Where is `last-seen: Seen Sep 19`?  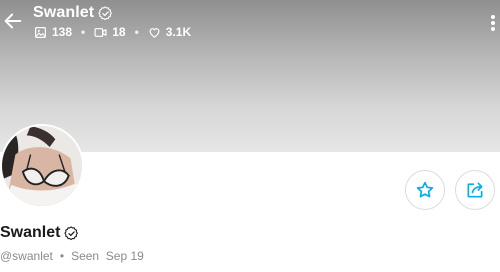
last-seen: Seen Sep 19 is located at coordinates (107, 256).